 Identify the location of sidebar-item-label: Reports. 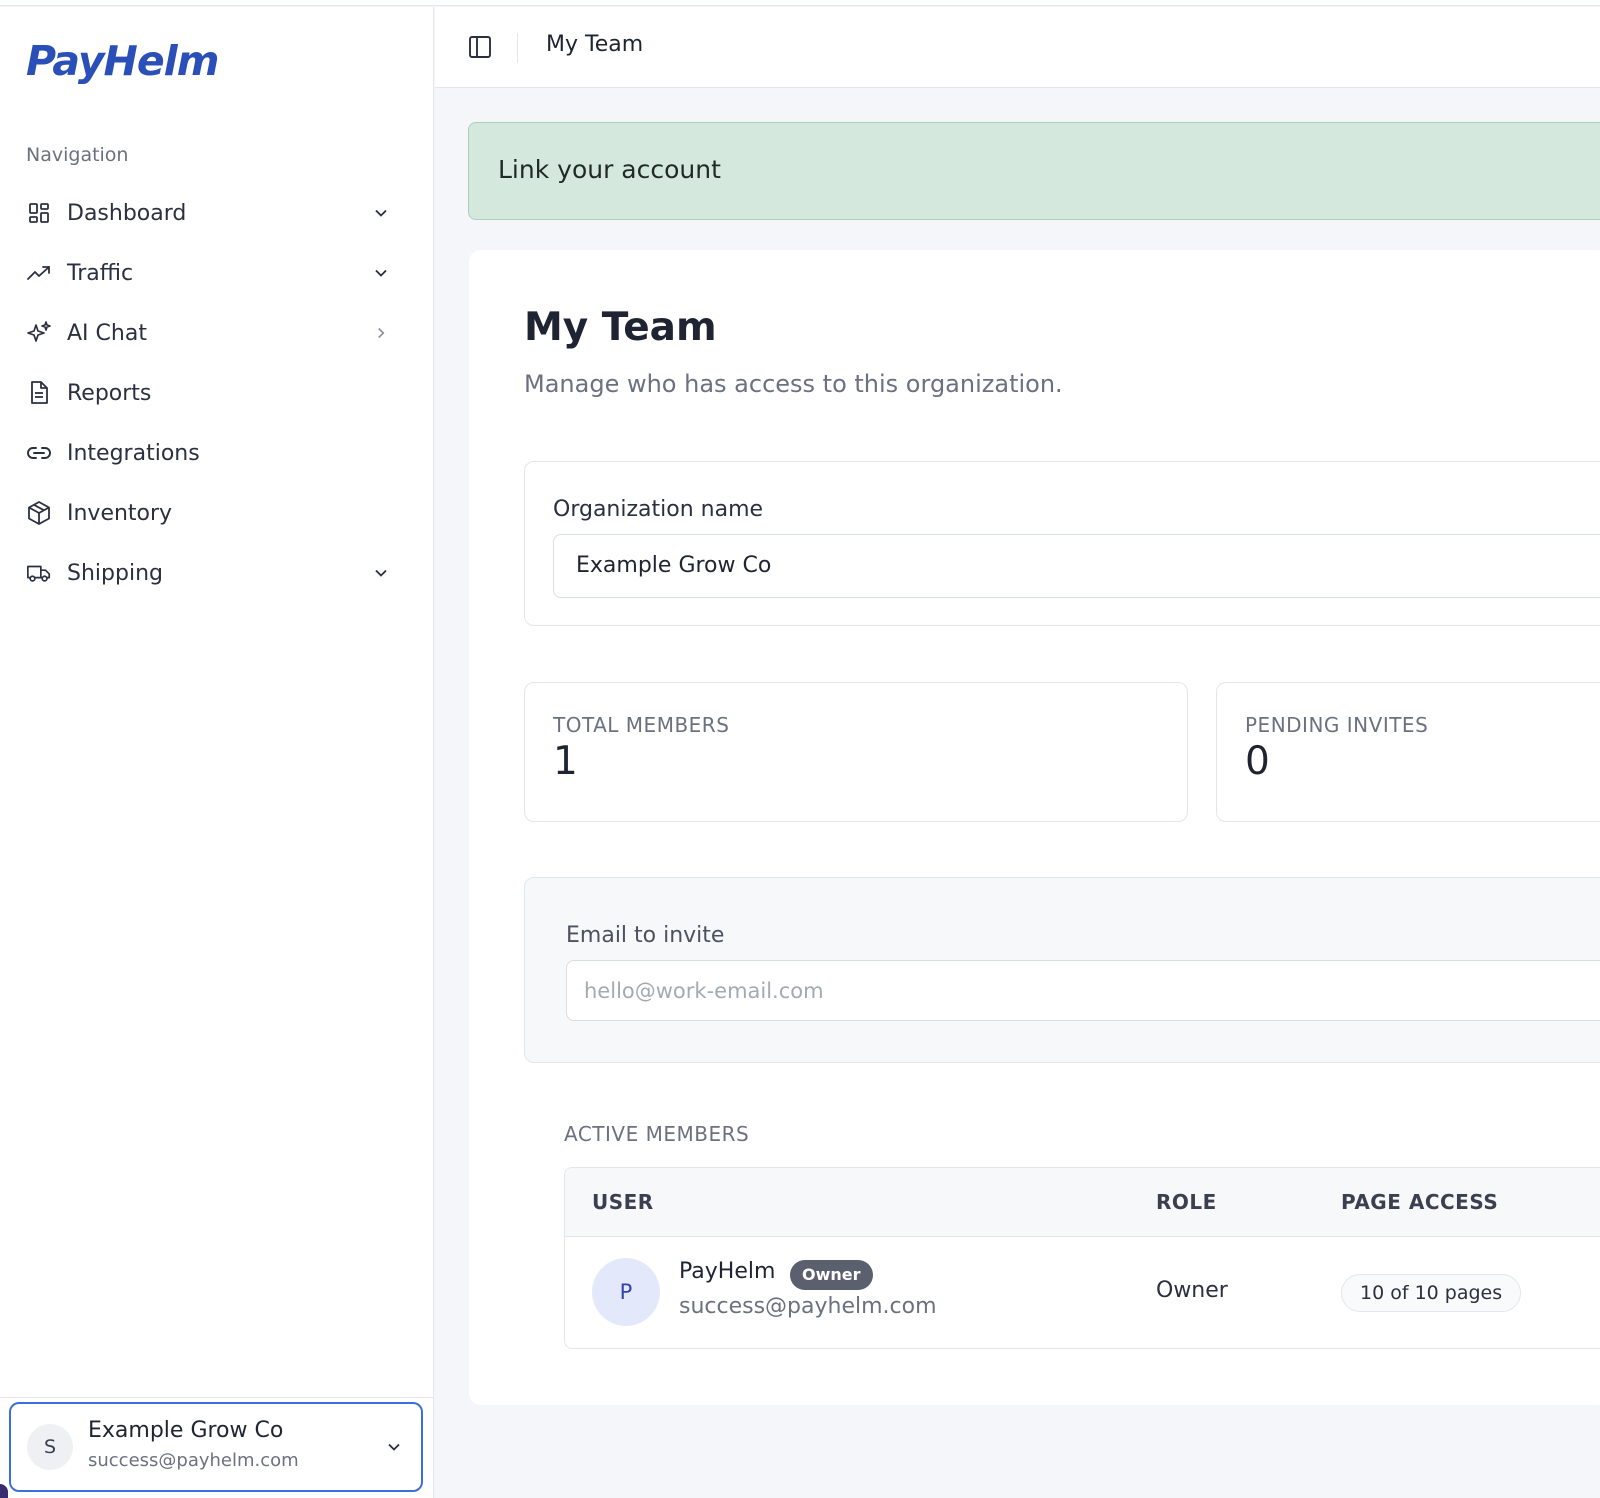
(109, 393).